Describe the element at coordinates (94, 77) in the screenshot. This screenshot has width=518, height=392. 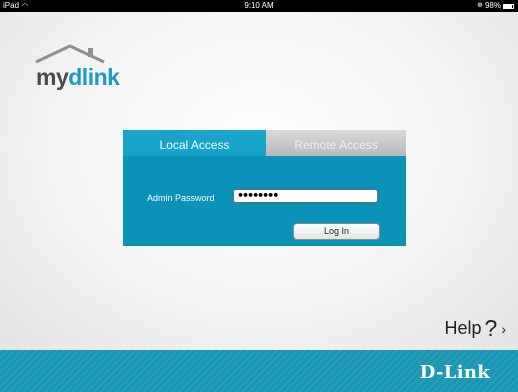
I see `logo-text-dlink: dlink` at that location.